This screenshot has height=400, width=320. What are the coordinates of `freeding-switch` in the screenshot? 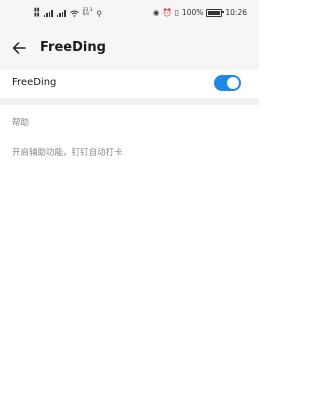 It's located at (227, 83).